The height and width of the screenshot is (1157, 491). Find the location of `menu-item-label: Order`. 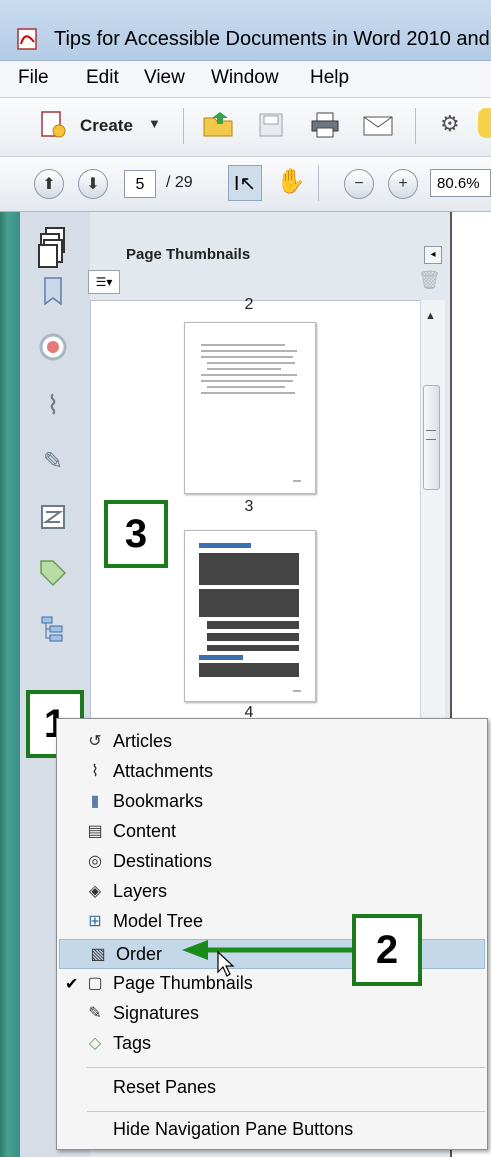

menu-item-label: Order is located at coordinates (139, 954).